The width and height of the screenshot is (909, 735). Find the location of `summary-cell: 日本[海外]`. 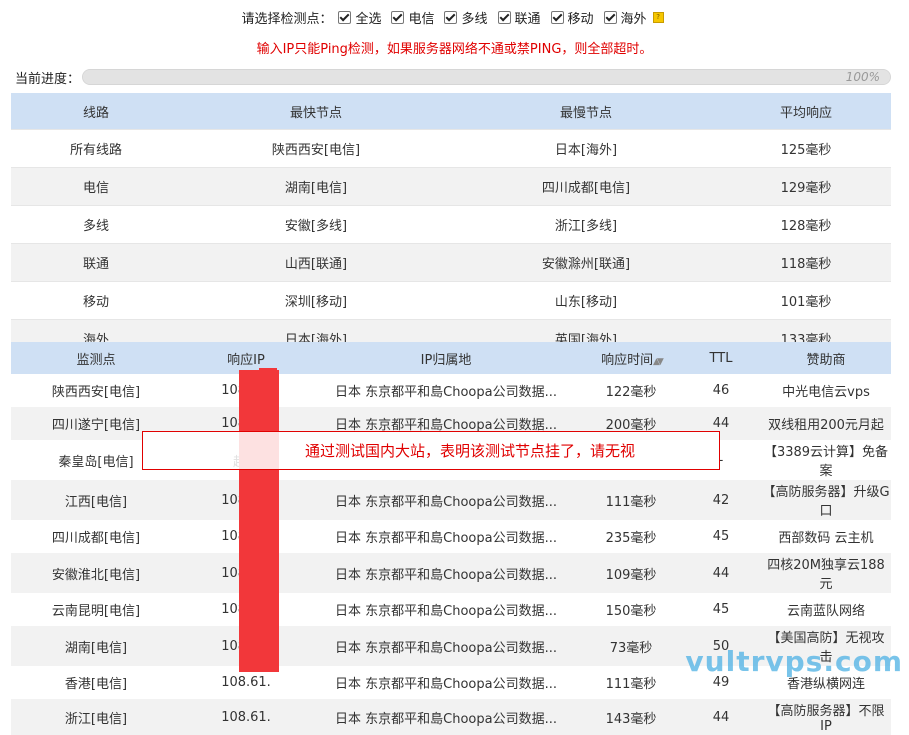

summary-cell: 日本[海外] is located at coordinates (586, 148).